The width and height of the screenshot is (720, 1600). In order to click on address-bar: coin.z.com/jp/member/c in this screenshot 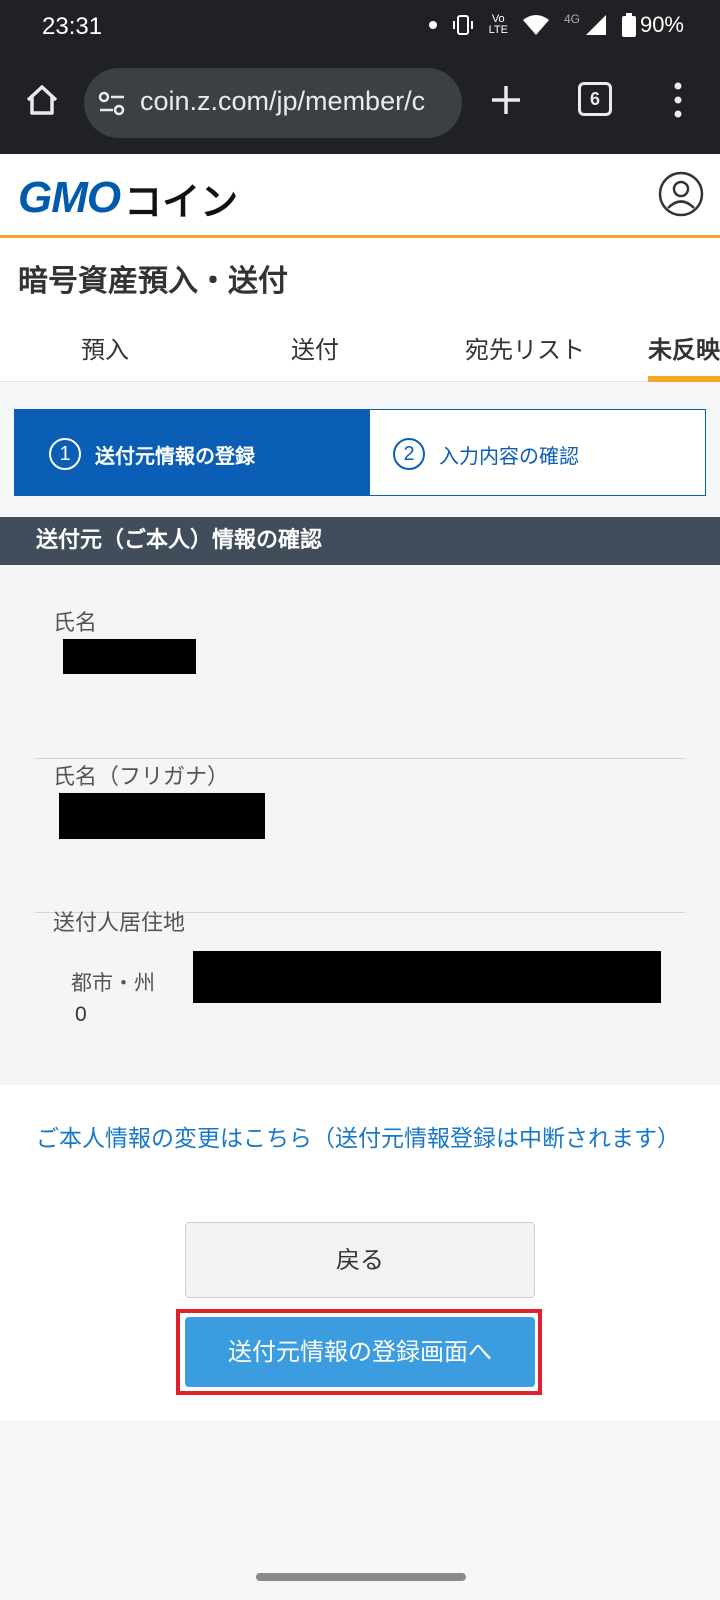, I will do `click(273, 103)`.